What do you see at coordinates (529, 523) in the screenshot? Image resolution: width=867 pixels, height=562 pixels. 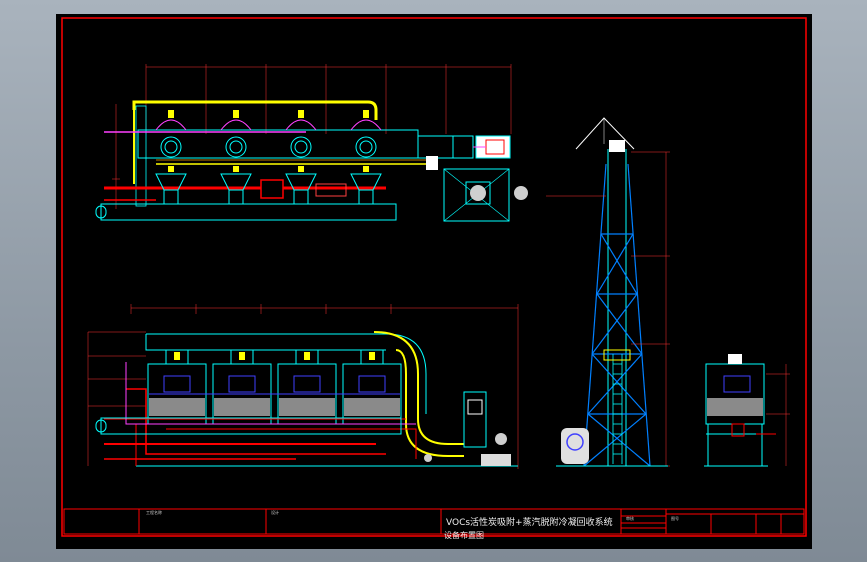 I see `project-name: VOCs活性炭吸附+蒸汽脱附冷凝回收系统` at bounding box center [529, 523].